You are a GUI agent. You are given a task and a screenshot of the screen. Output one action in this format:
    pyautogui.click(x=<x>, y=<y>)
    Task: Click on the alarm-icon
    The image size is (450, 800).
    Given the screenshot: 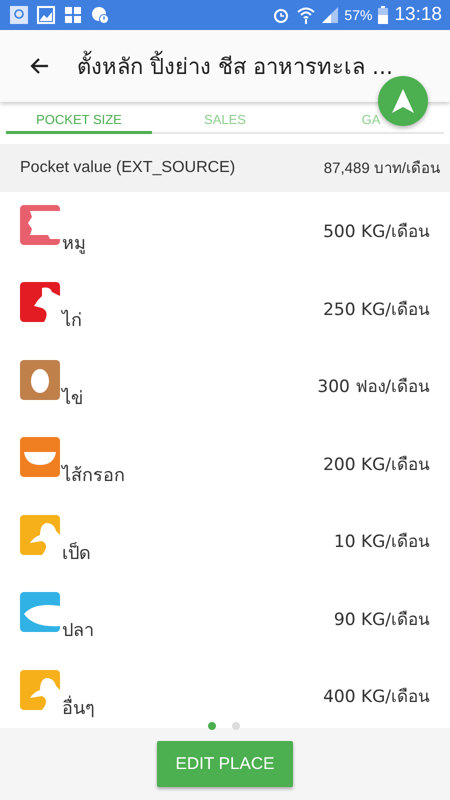 What is the action you would take?
    pyautogui.click(x=281, y=15)
    